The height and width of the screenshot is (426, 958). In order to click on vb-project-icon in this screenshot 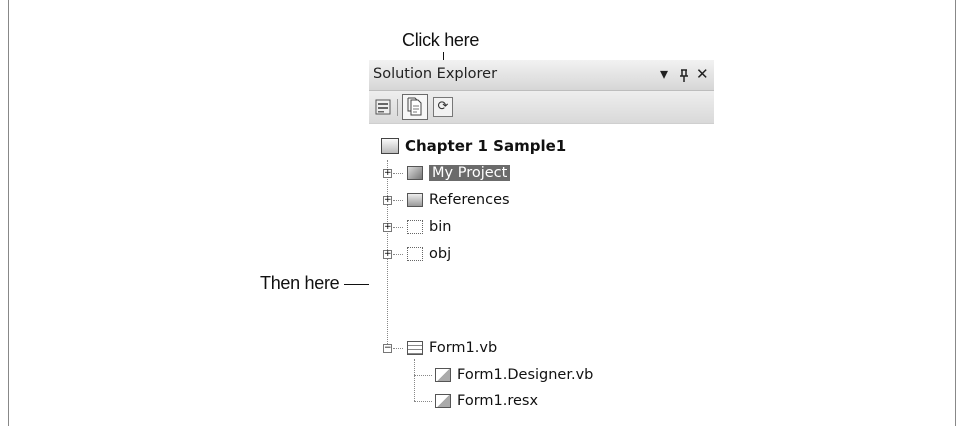, I will do `click(390, 146)`.